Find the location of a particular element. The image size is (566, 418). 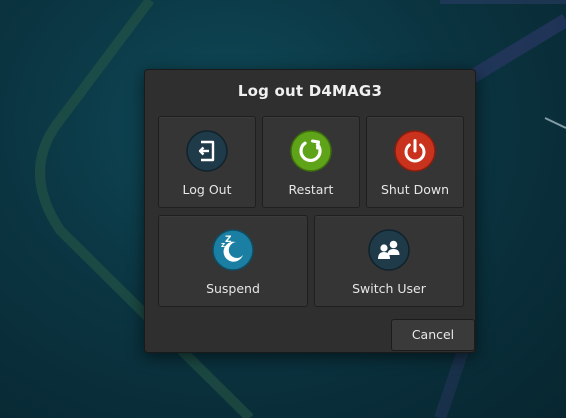

log-out-label: Log Out is located at coordinates (207, 189).